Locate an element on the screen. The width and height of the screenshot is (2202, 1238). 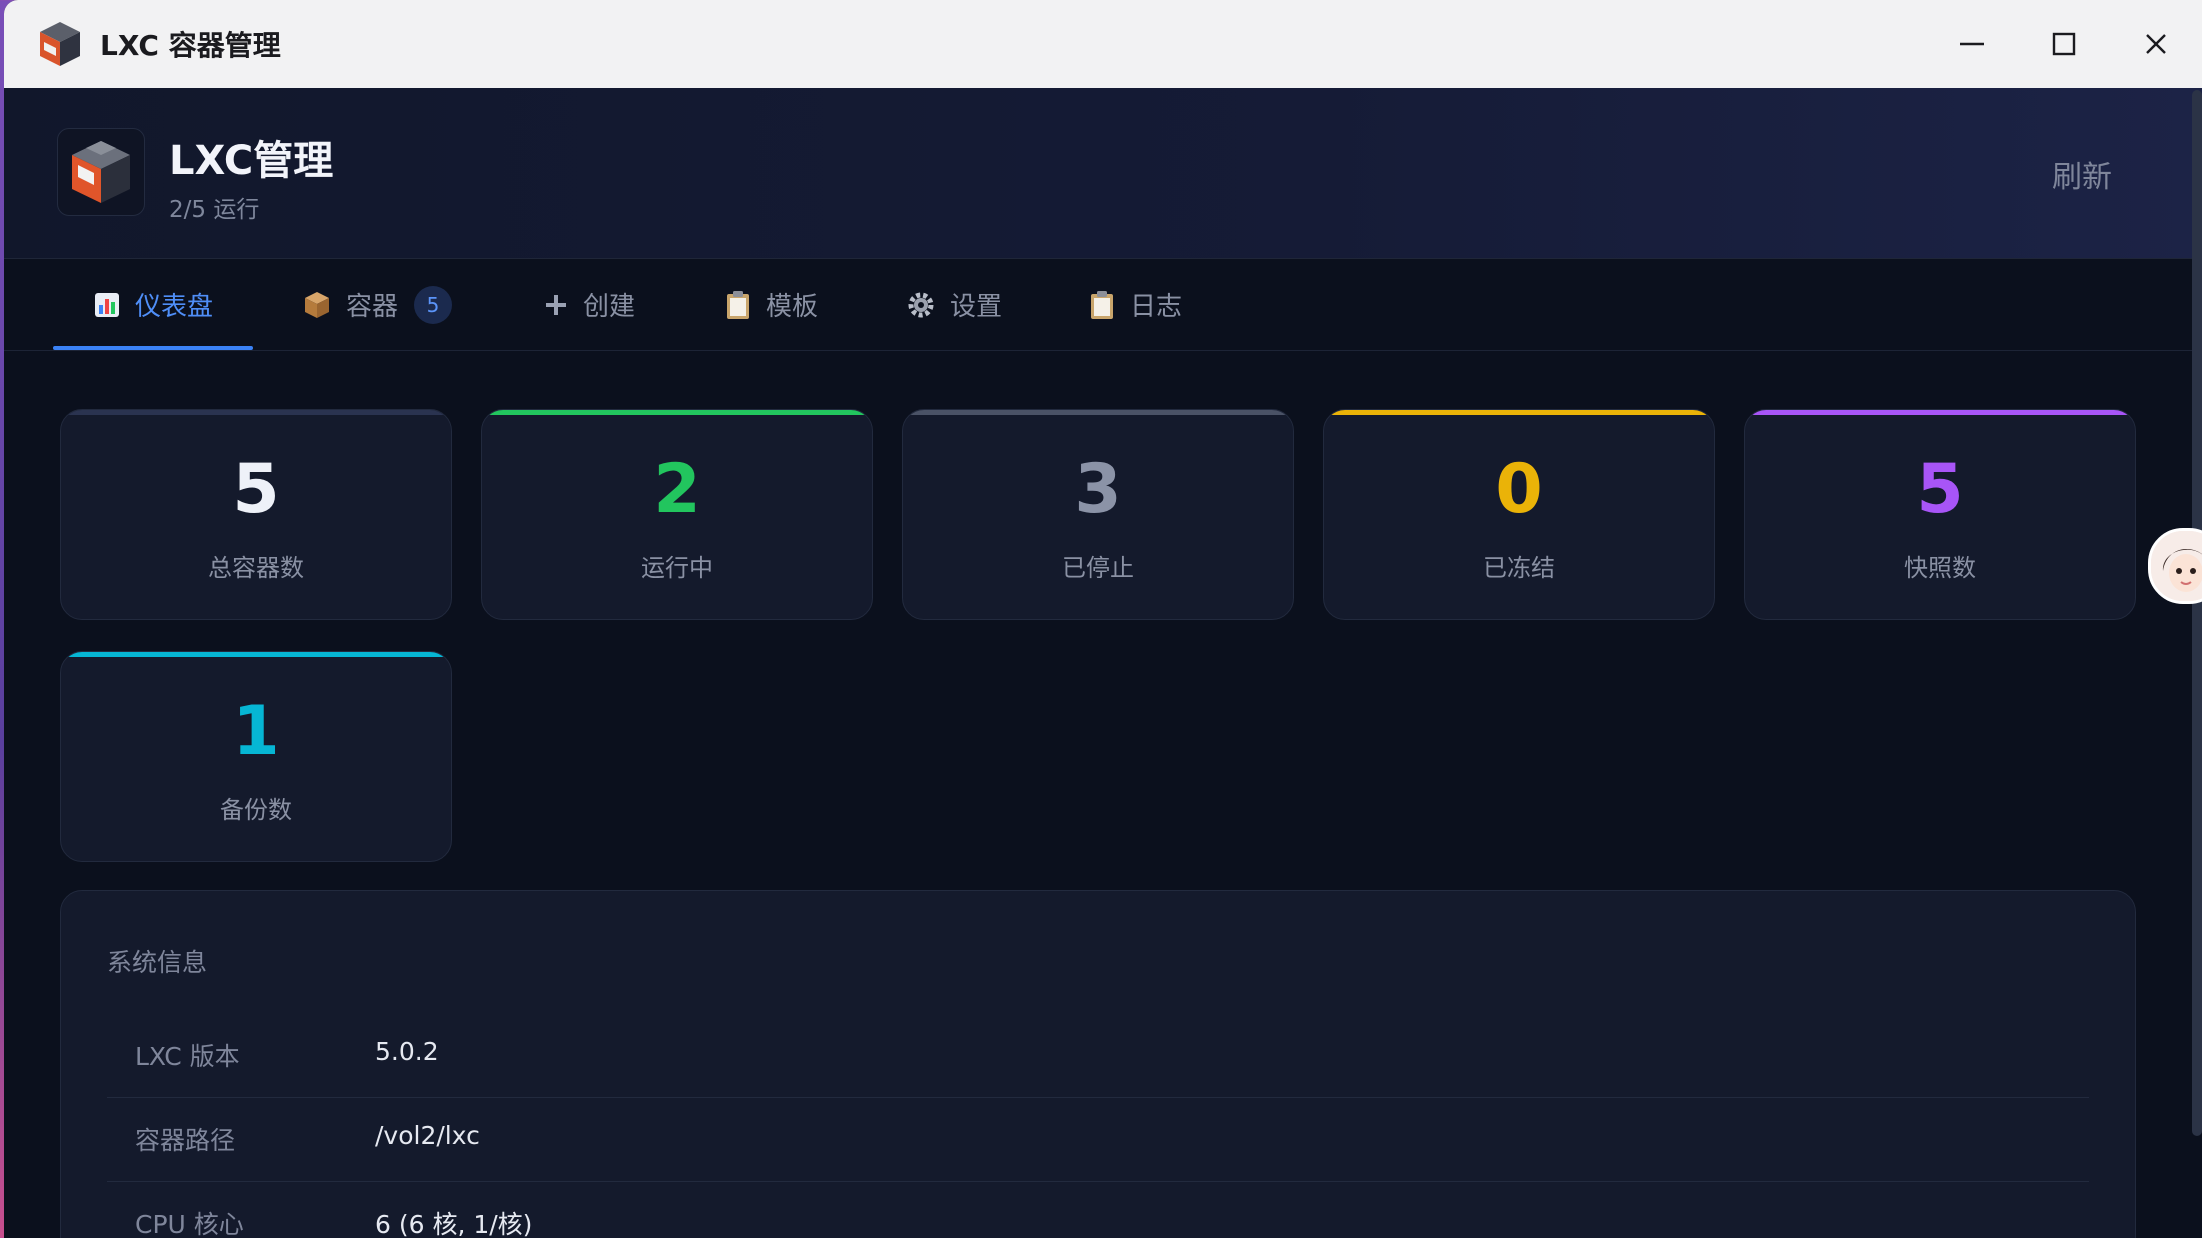
stat-card-frozen: 0 已冻结 is located at coordinates (1519, 514).